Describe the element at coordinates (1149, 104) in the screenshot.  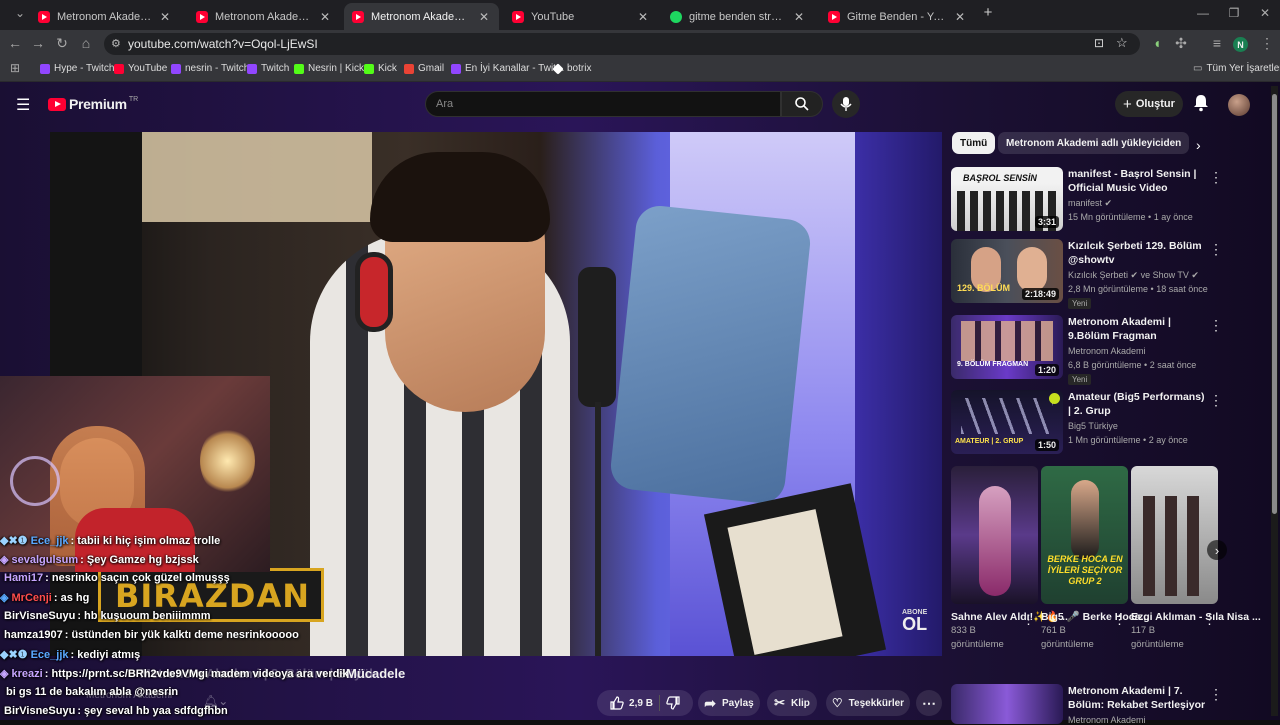
I see `create-button: + Oluştur` at that location.